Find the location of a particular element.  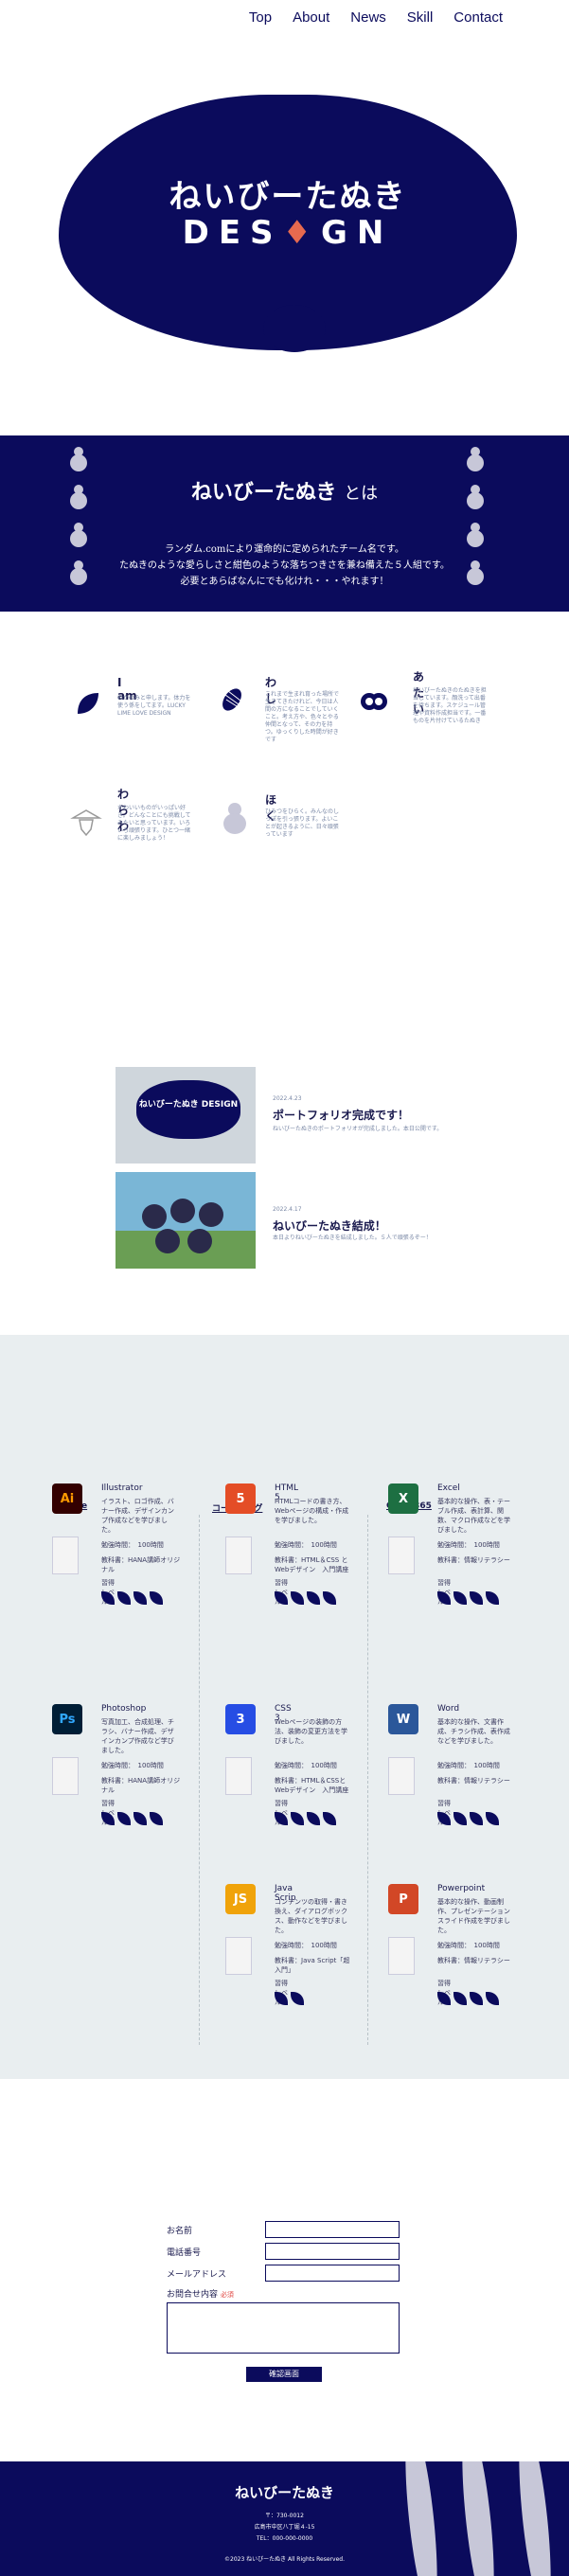

skill-logo-icon: Ai is located at coordinates (67, 1498).